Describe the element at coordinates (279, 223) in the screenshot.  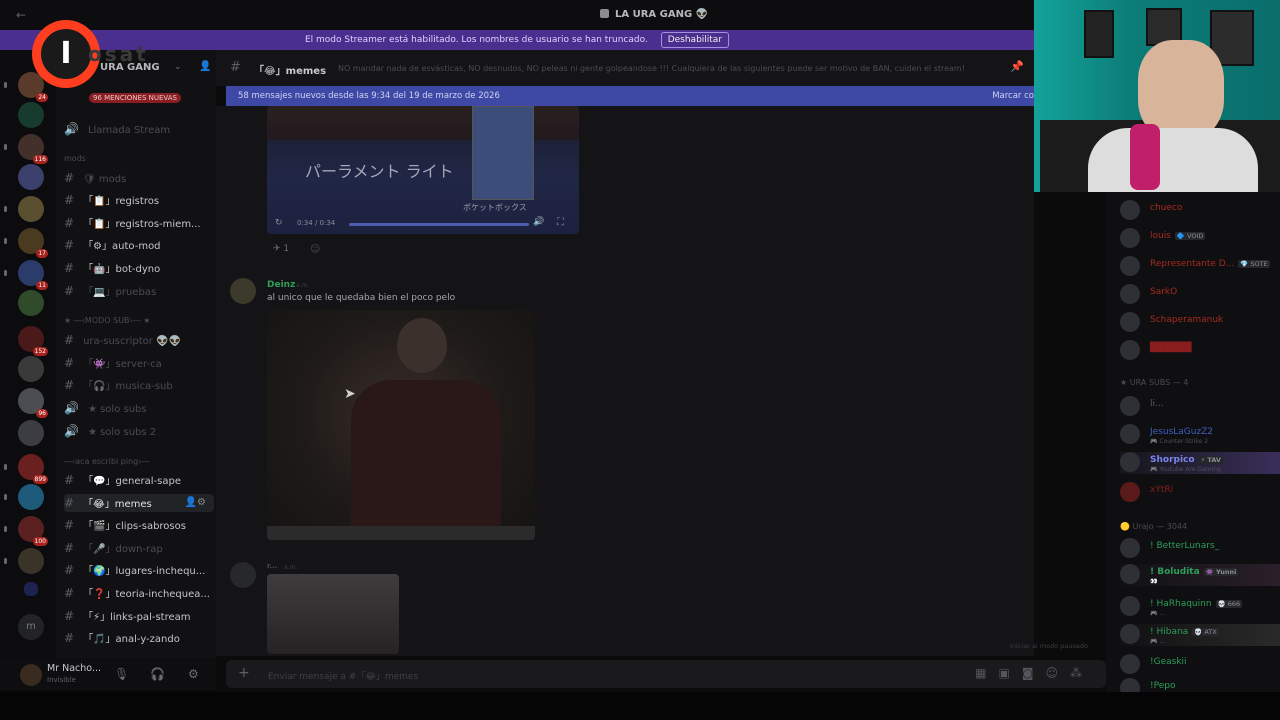
I see `replay-icon: ↻` at that location.